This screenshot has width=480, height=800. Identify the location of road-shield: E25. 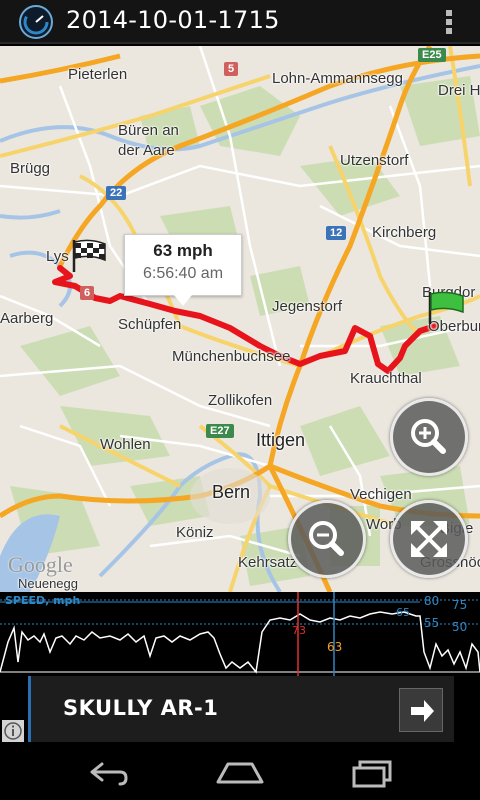
(432, 55).